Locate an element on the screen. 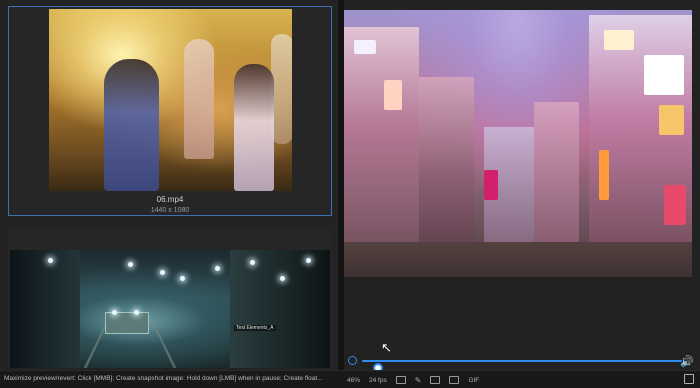 This screenshot has width=700, height=388. float-window-icon is located at coordinates (454, 380).